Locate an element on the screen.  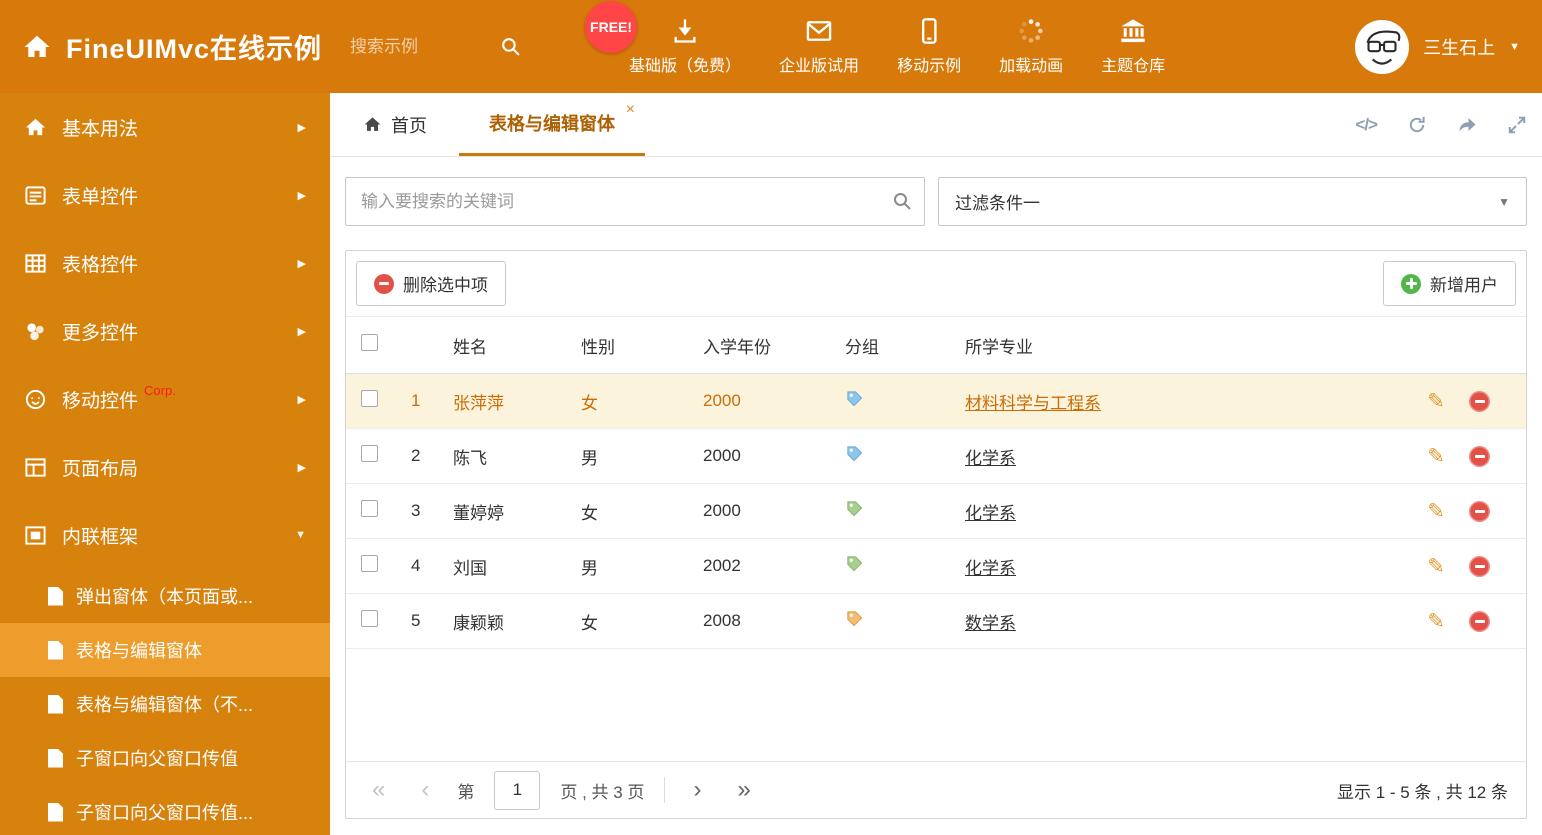
major-link: 数学系 is located at coordinates (990, 623).